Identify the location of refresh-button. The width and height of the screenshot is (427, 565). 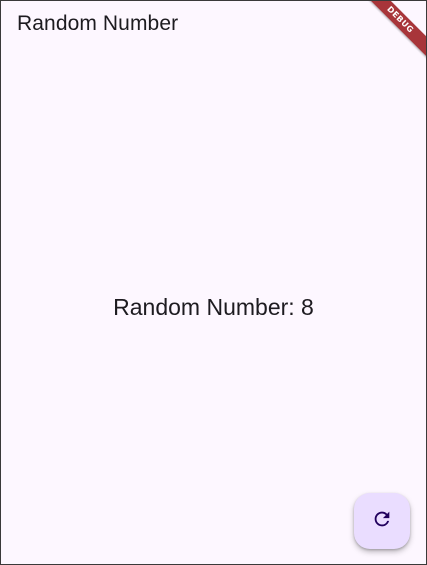
(382, 521).